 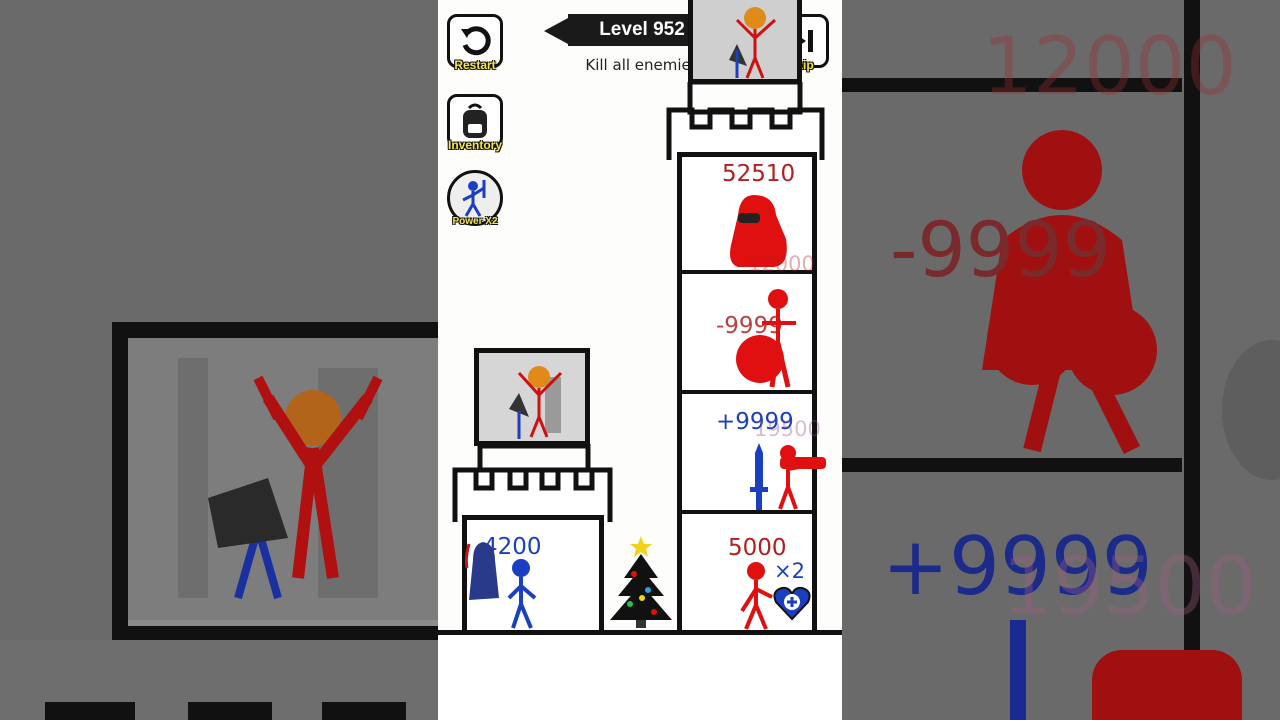 What do you see at coordinates (641, 582) in the screenshot?
I see `christmas-tree-decoration` at bounding box center [641, 582].